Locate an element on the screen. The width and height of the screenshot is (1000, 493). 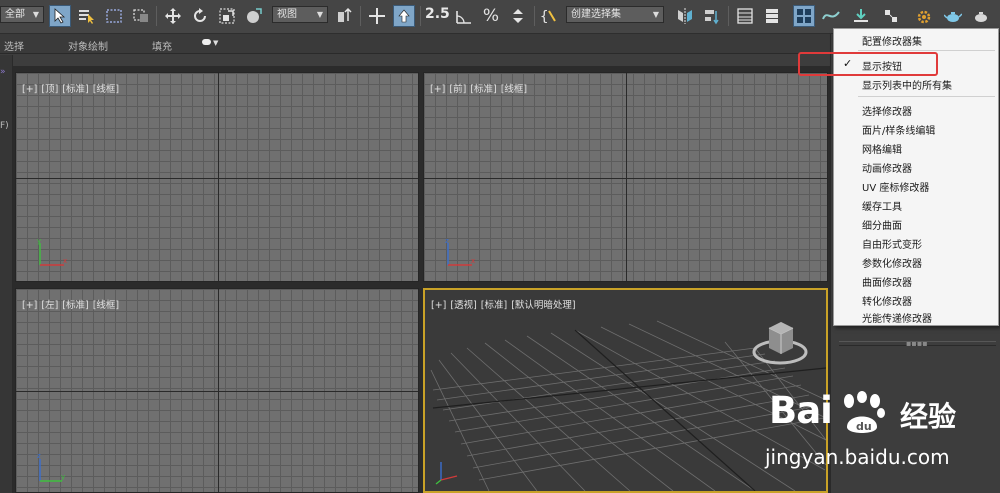
rotate-icon is located at coordinates (200, 15).